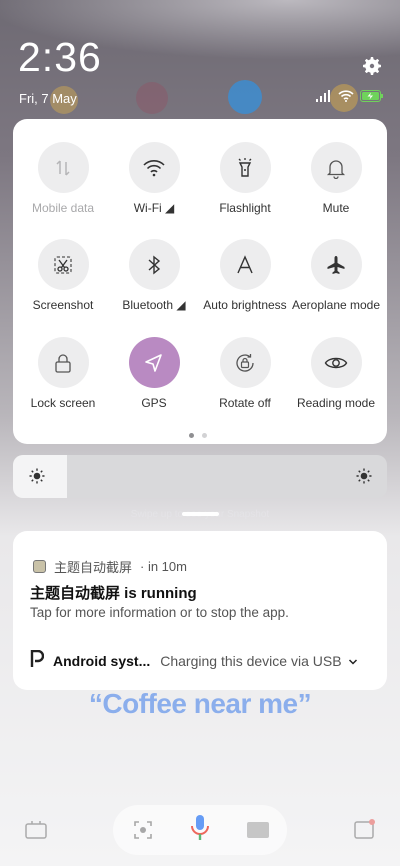  Describe the element at coordinates (364, 478) in the screenshot. I see `brightness-high-icon` at that location.